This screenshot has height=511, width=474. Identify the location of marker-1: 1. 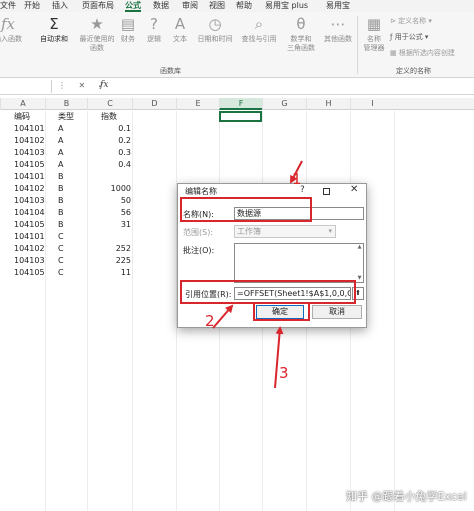
(297, 179).